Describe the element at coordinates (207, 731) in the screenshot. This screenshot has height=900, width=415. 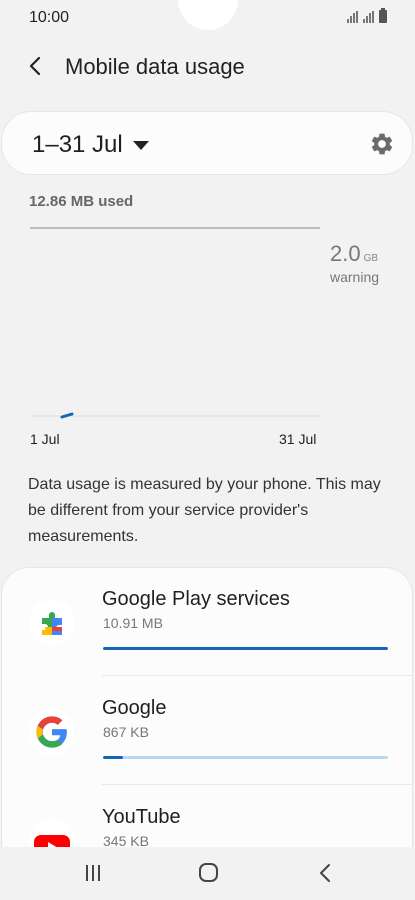
I see `list-item: Google 867 KB` at that location.